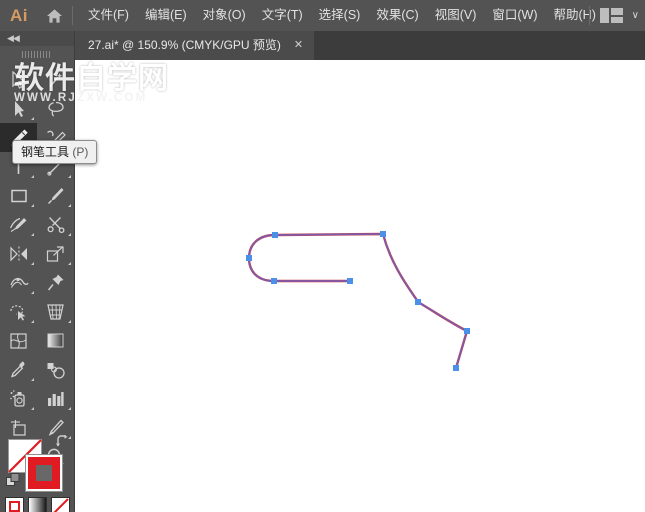 The width and height of the screenshot is (645, 512). Describe the element at coordinates (62, 441) in the screenshot. I see `swap-fill-stroke-icon` at that location.